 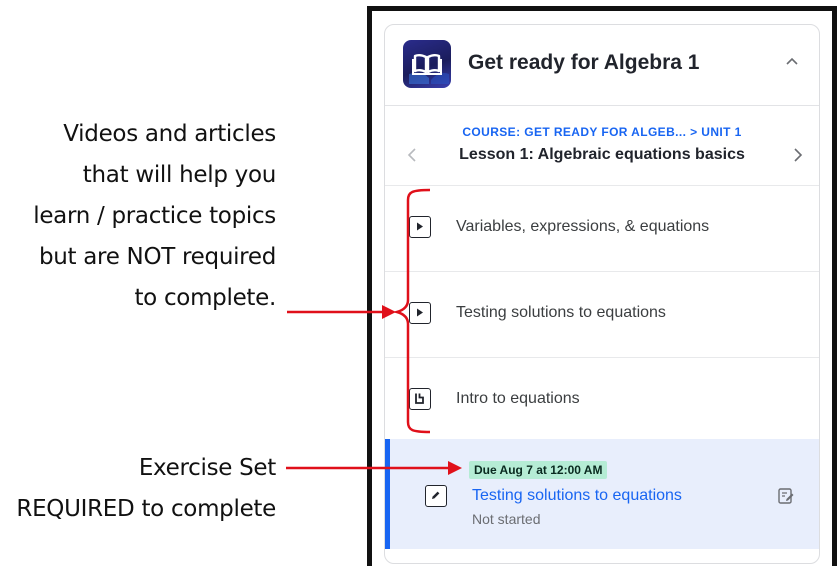 What do you see at coordinates (420, 399) in the screenshot?
I see `article-icon` at bounding box center [420, 399].